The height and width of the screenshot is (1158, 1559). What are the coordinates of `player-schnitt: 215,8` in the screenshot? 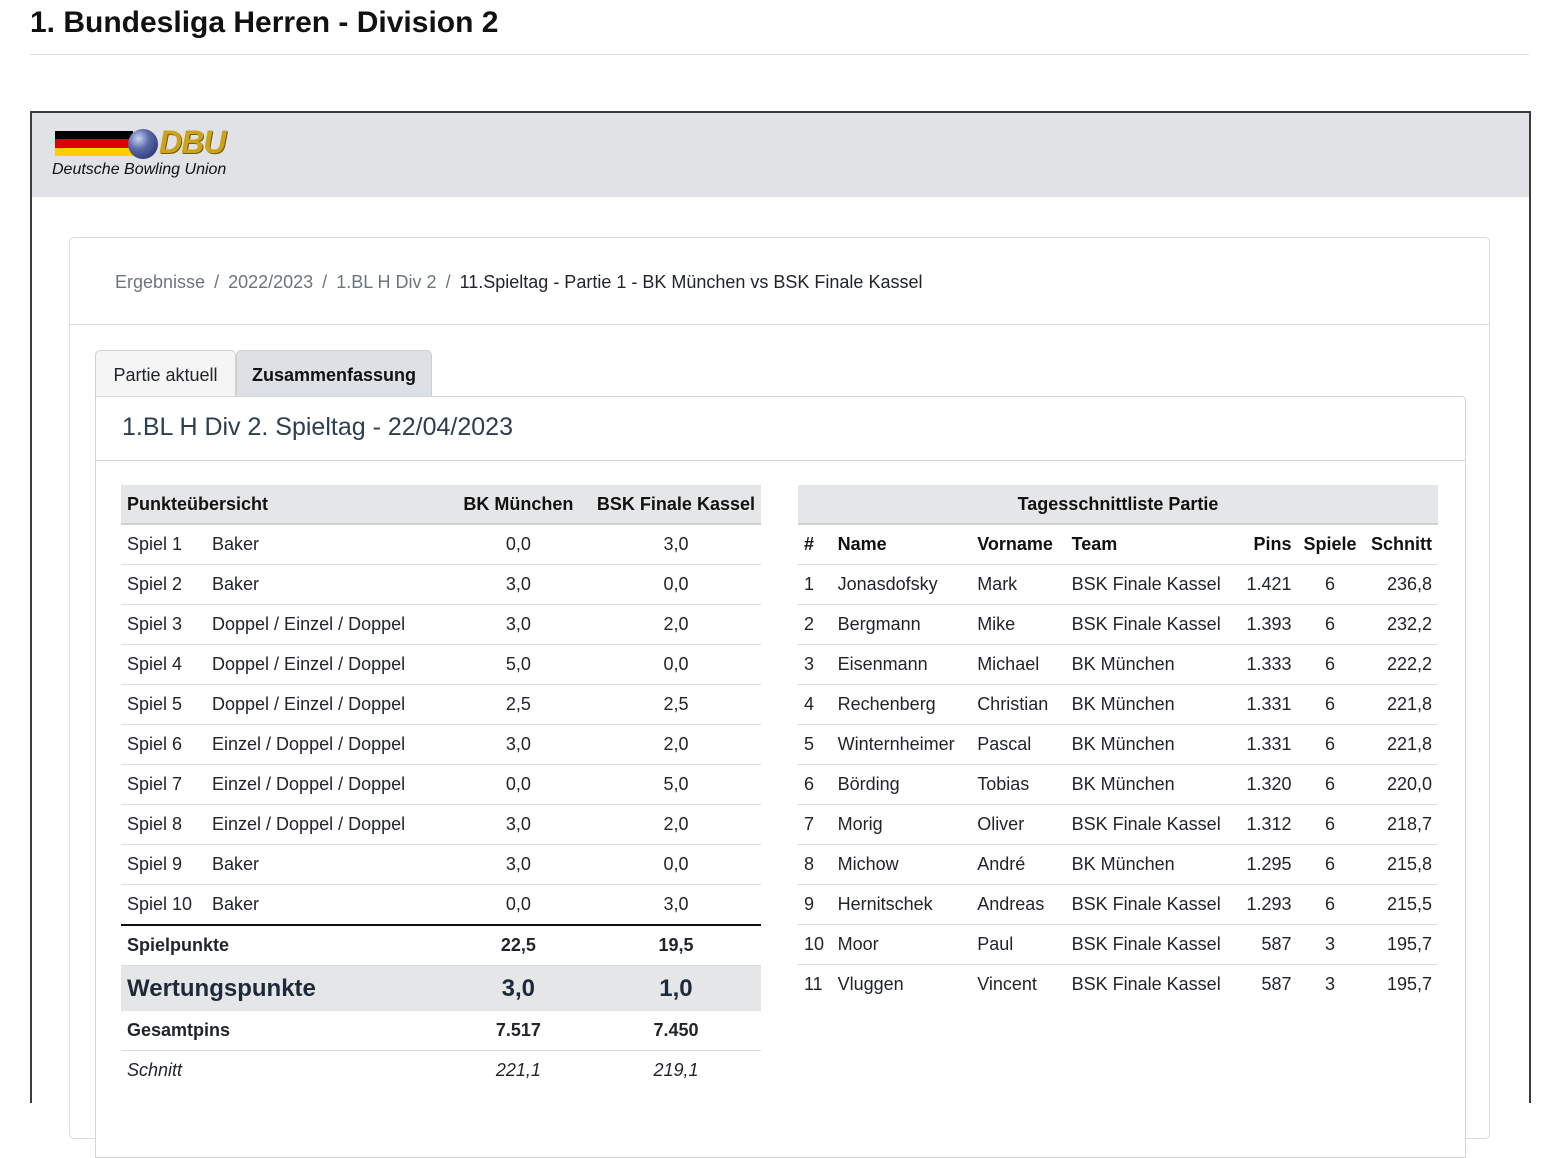 It's located at (1400, 864).